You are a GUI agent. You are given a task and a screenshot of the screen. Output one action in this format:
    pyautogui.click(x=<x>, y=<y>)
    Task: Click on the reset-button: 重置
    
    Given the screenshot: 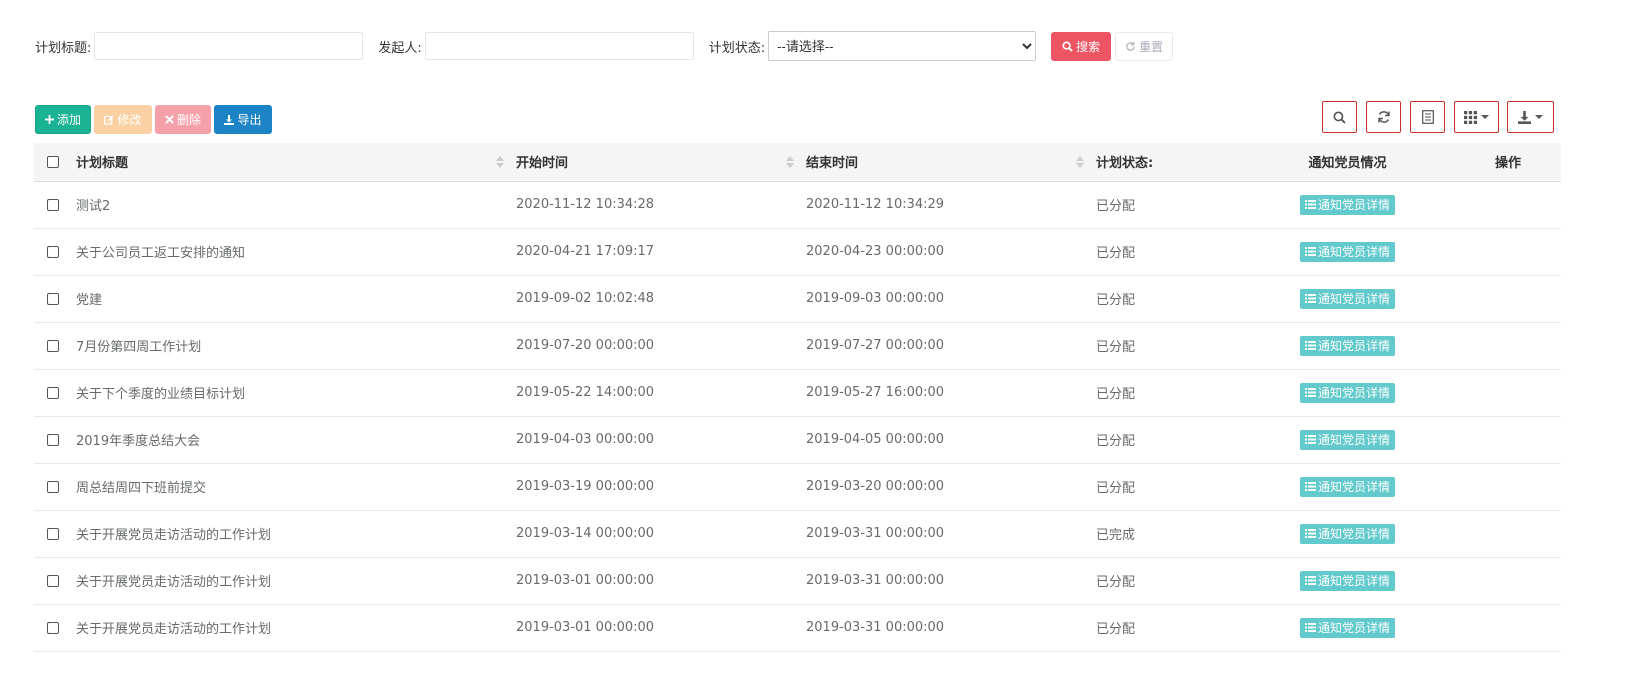 What is the action you would take?
    pyautogui.click(x=1144, y=46)
    